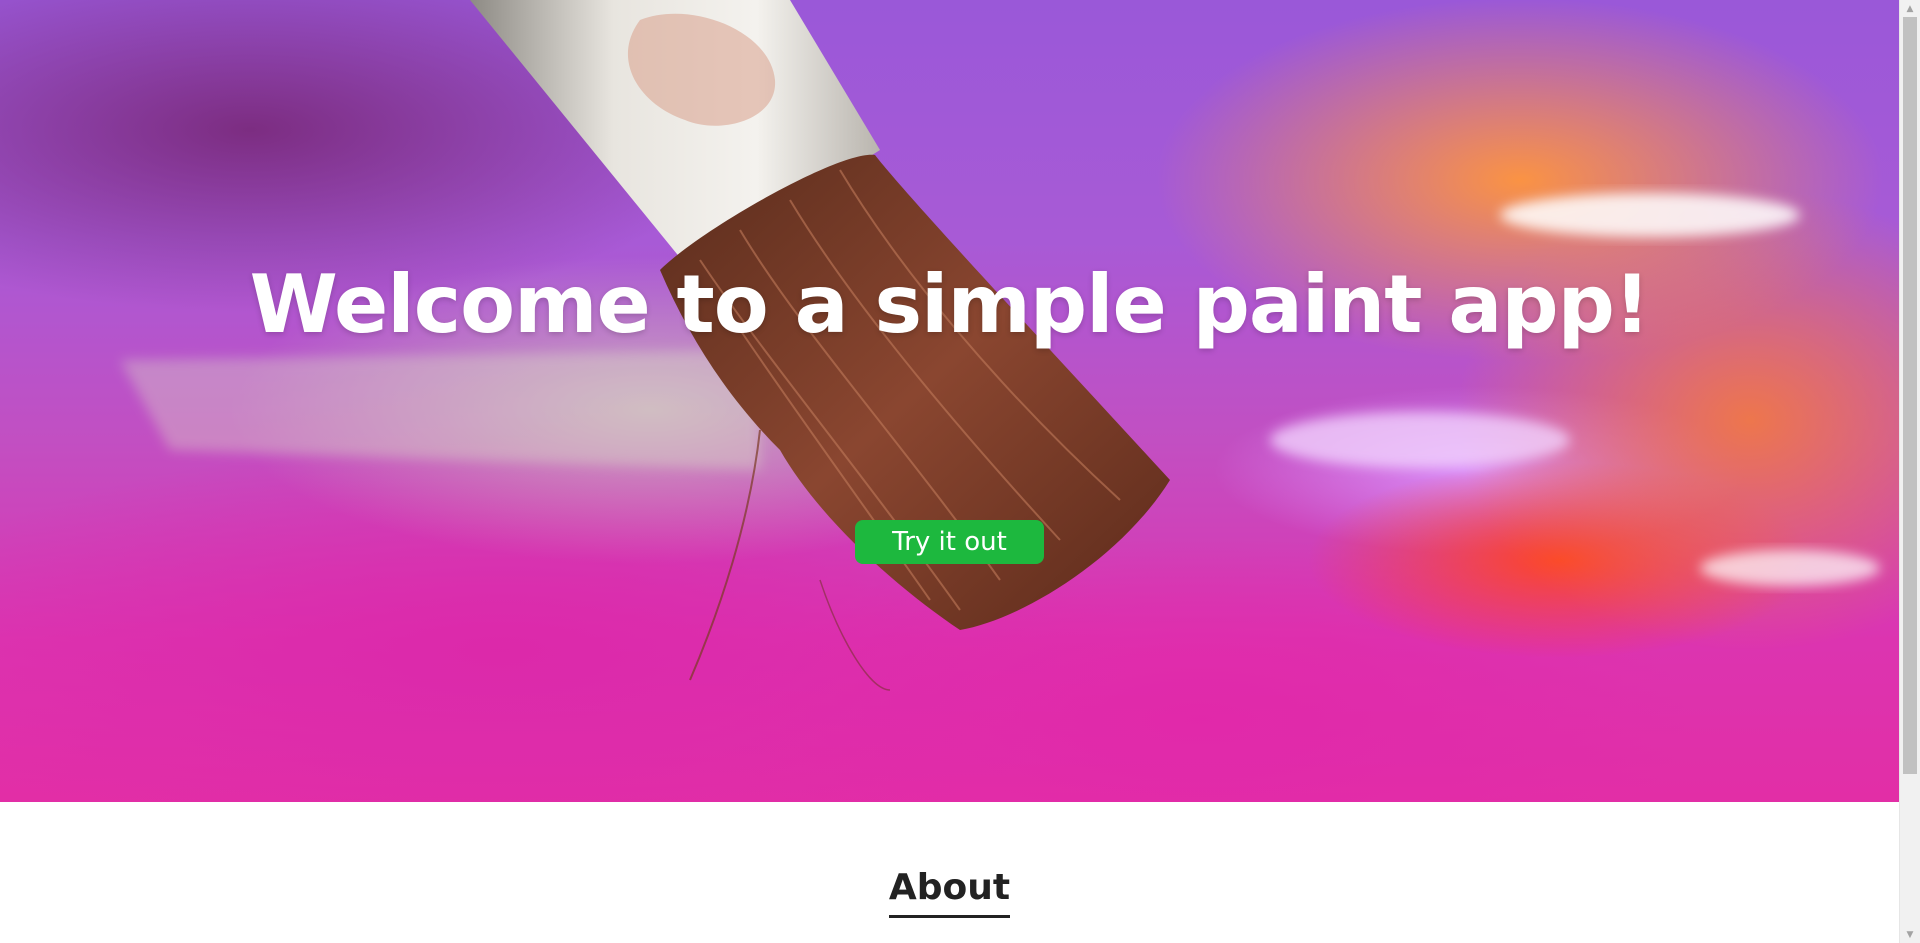 The height and width of the screenshot is (943, 1920). I want to click on hero-title: Welcome to a simple paint app!, so click(950, 304).